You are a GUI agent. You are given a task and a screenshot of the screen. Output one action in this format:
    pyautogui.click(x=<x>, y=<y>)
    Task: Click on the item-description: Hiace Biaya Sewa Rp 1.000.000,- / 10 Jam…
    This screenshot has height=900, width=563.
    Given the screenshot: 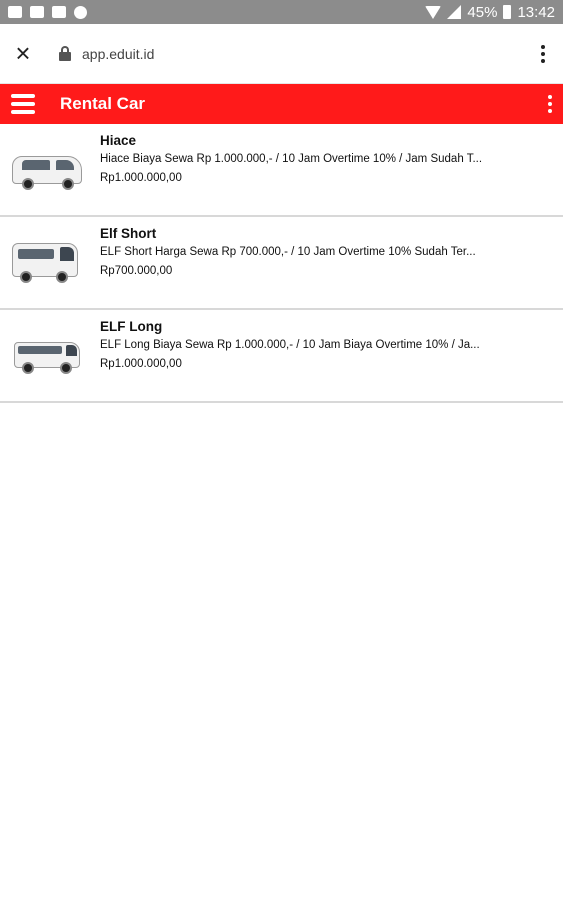 What is the action you would take?
    pyautogui.click(x=291, y=159)
    